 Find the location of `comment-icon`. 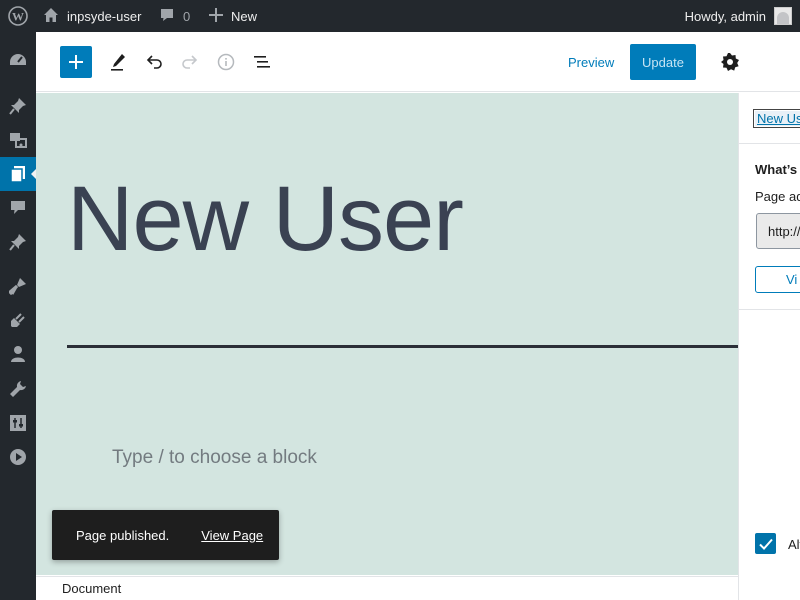

comment-icon is located at coordinates (167, 16).